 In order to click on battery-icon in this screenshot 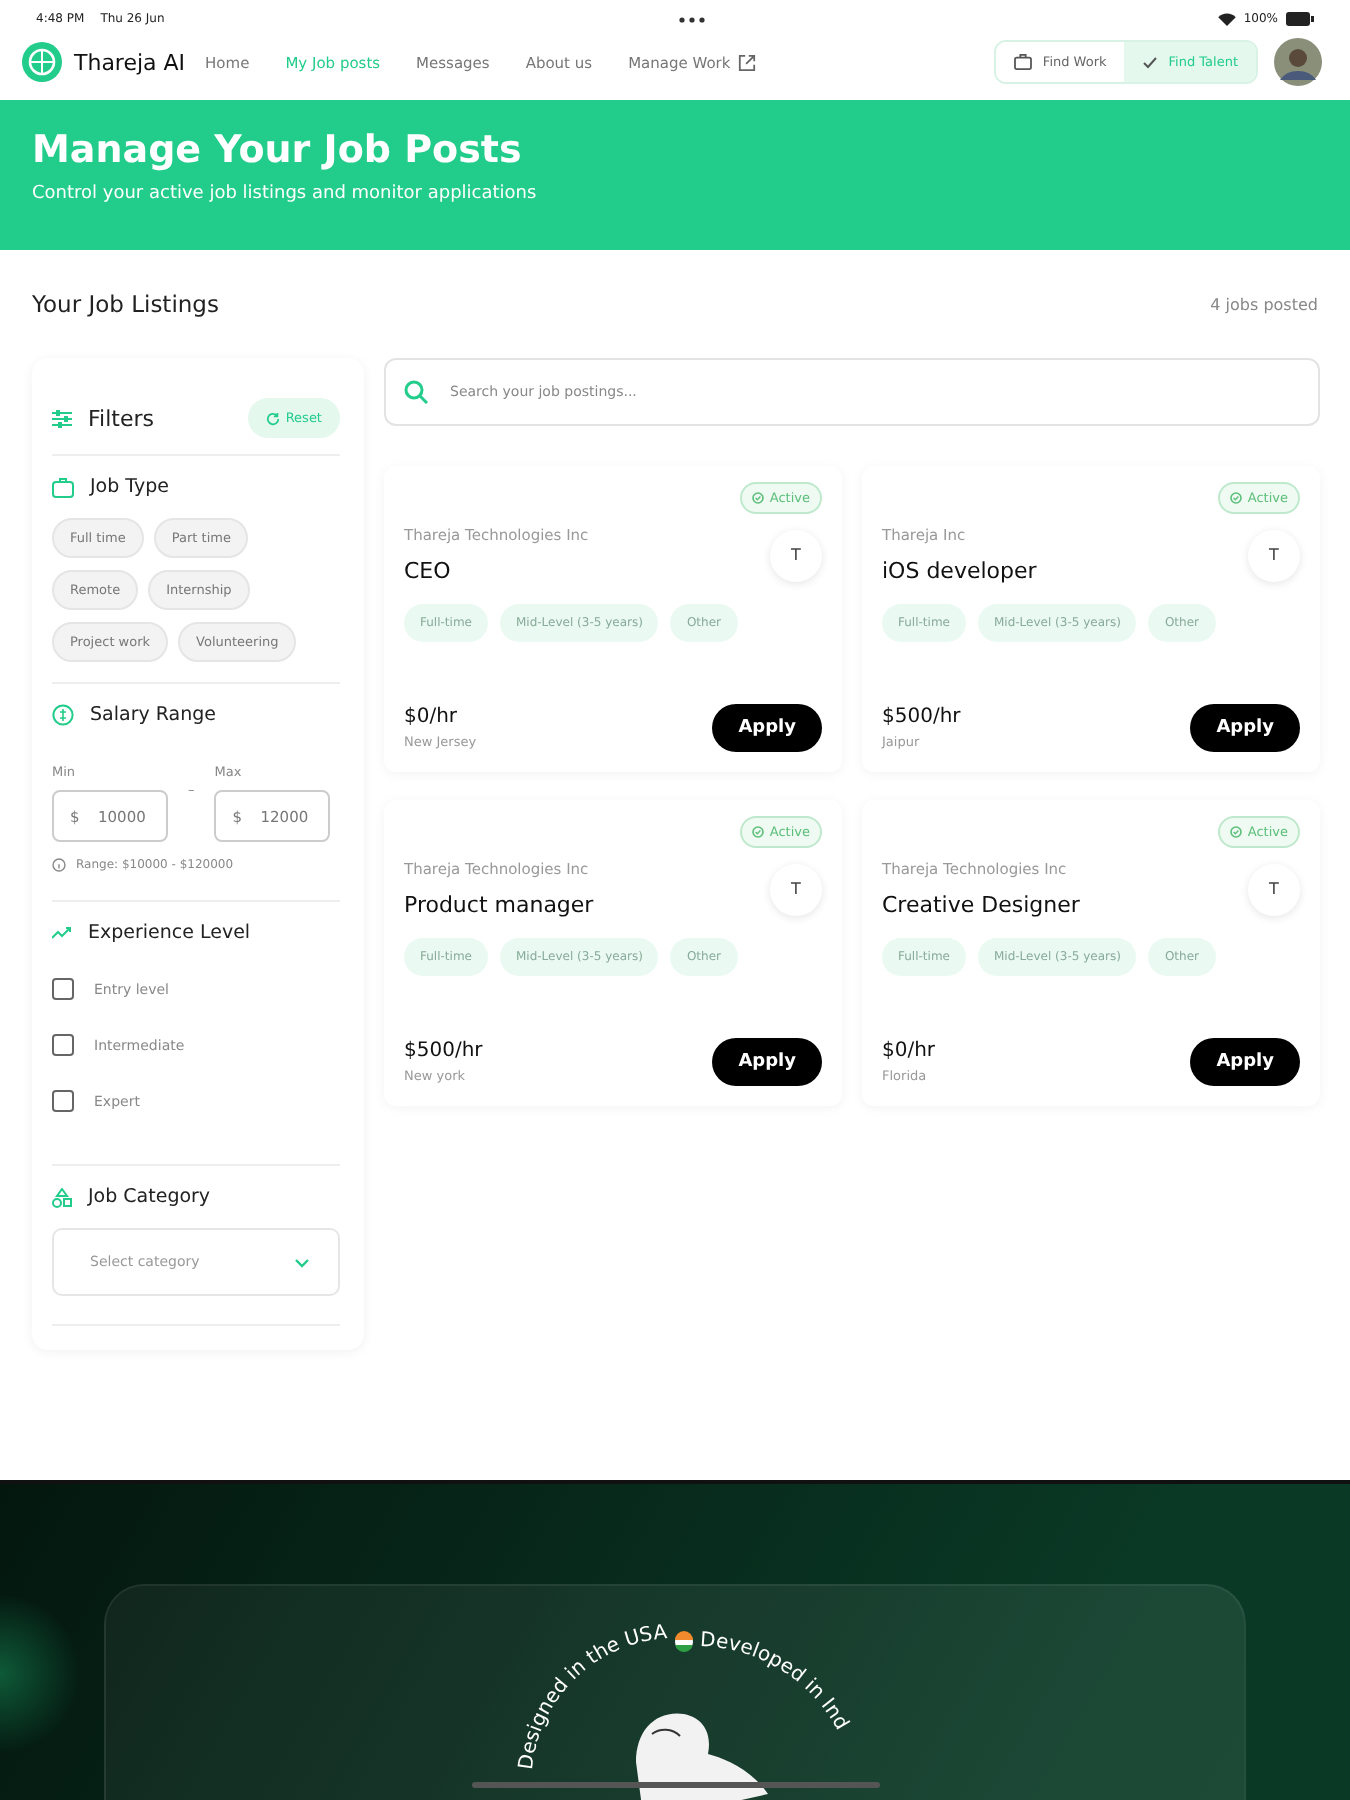, I will do `click(1299, 19)`.